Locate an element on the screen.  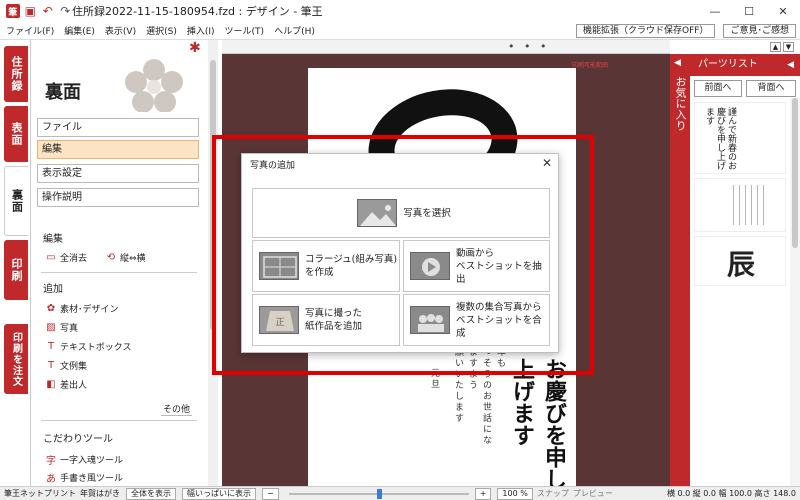
add-template-text-button: T 文例集 is located at coordinates (66, 365).